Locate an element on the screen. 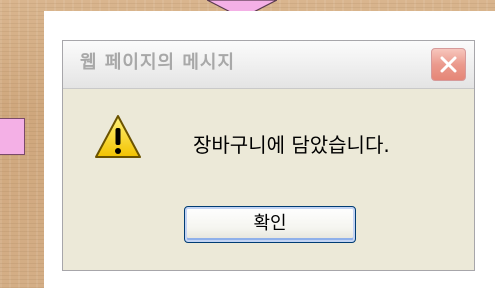 Image resolution: width=495 pixels, height=288 pixels. pink-side-box is located at coordinates (12, 136).